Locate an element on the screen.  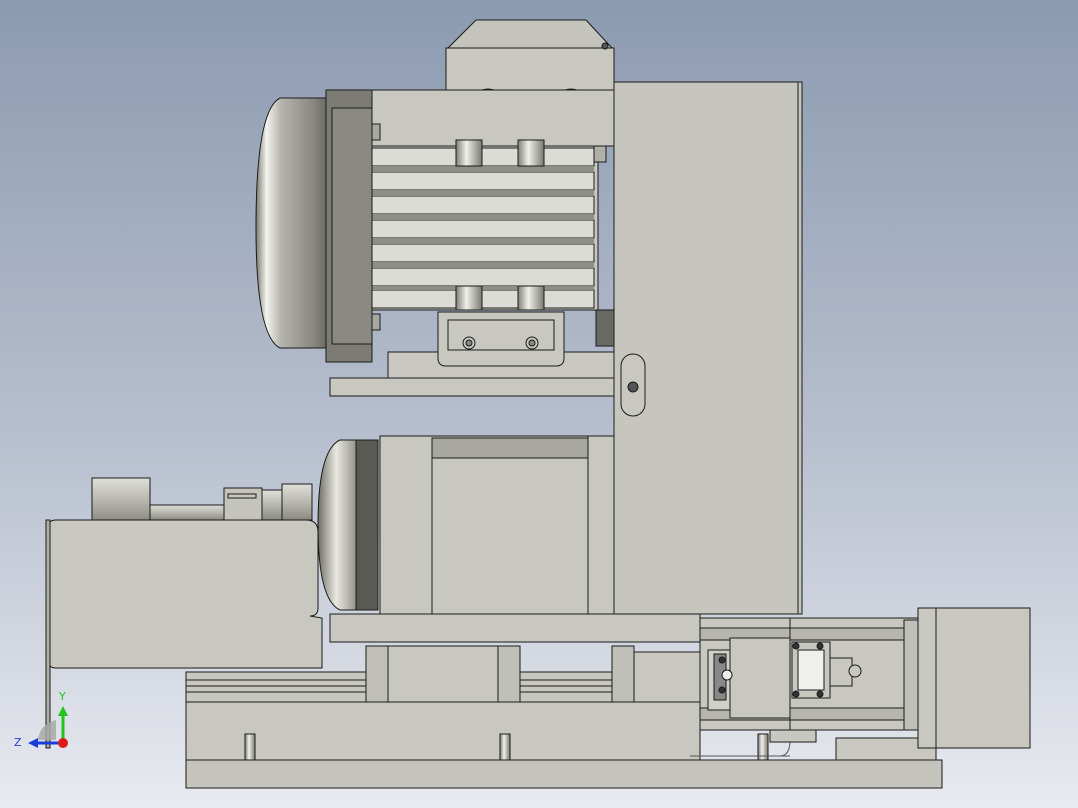
right-linear-actuator is located at coordinates (865, 678).